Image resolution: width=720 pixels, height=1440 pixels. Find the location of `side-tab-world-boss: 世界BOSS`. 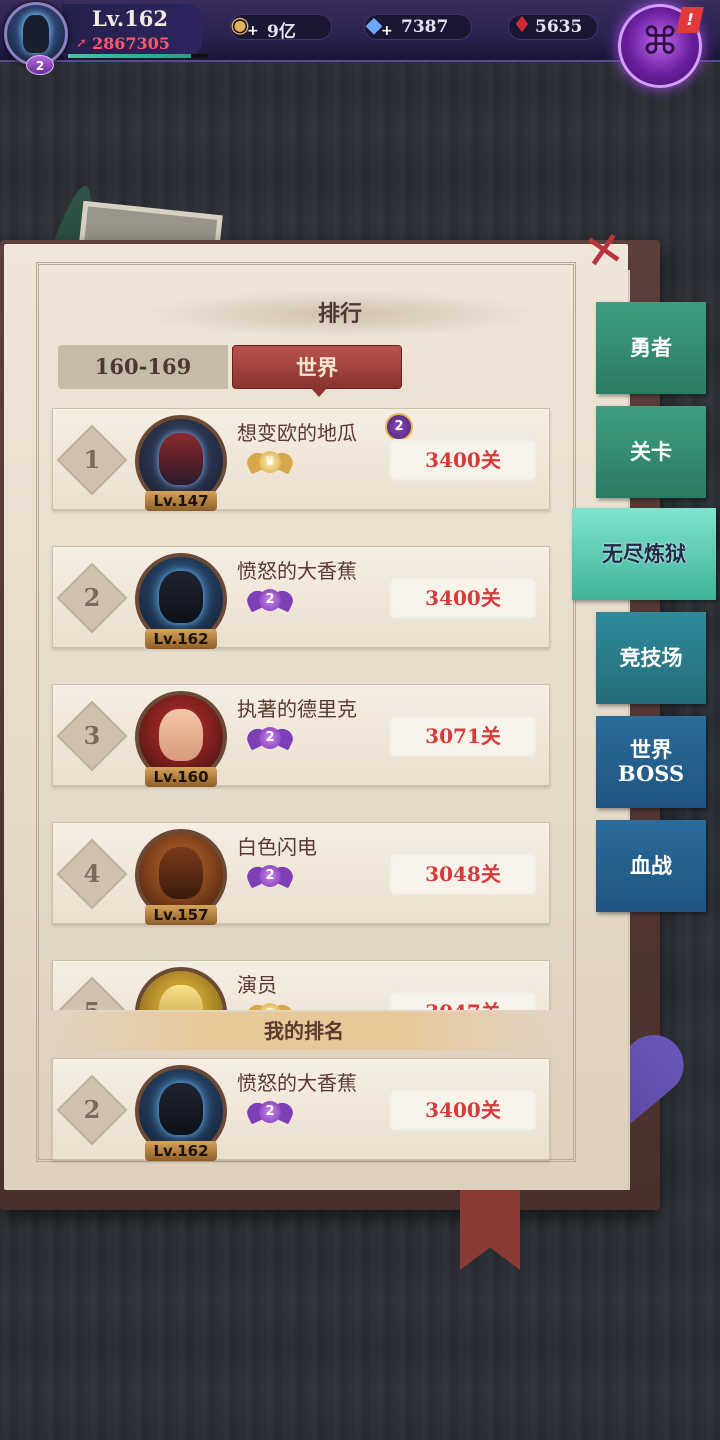

side-tab-world-boss: 世界BOSS is located at coordinates (651, 762).